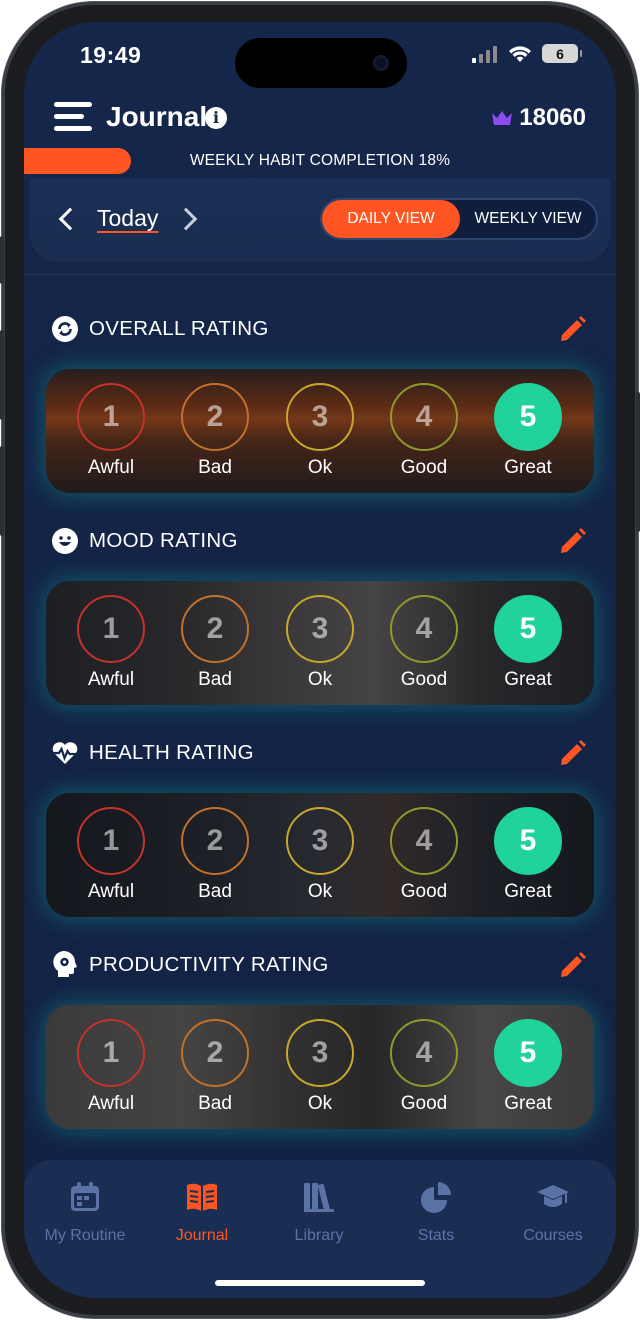 The height and width of the screenshot is (1320, 640). I want to click on progress-label: WEEKLY HABIT COMPLETION 18%, so click(320, 160).